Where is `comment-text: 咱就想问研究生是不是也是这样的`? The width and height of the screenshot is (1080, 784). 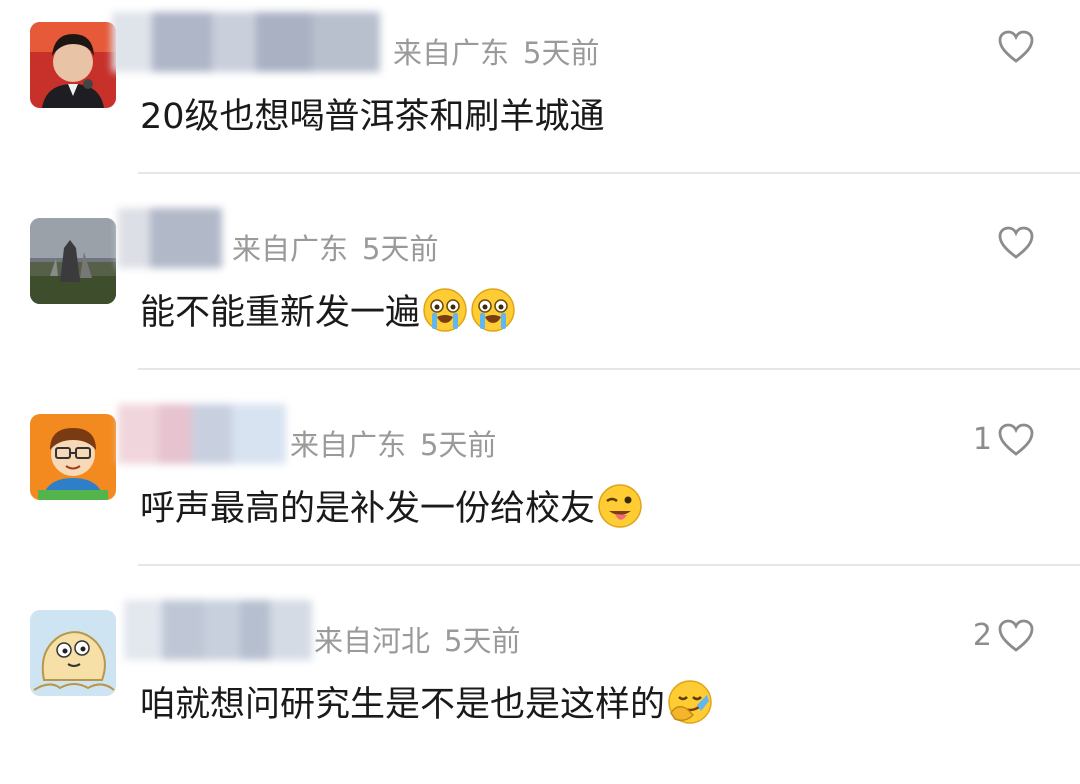 comment-text: 咱就想问研究生是不是也是这样的 is located at coordinates (426, 701).